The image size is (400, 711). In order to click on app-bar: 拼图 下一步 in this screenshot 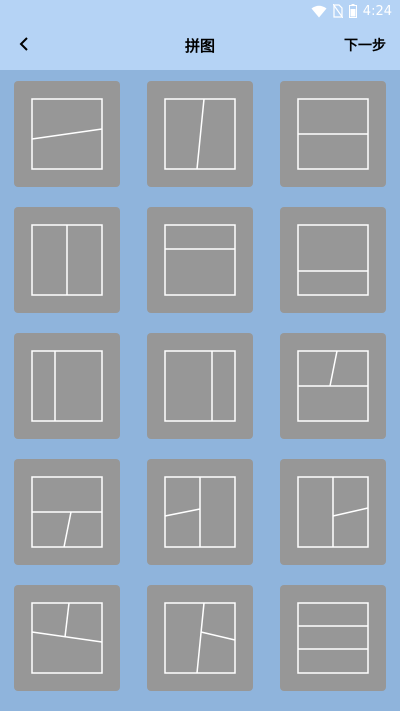, I will do `click(200, 46)`.